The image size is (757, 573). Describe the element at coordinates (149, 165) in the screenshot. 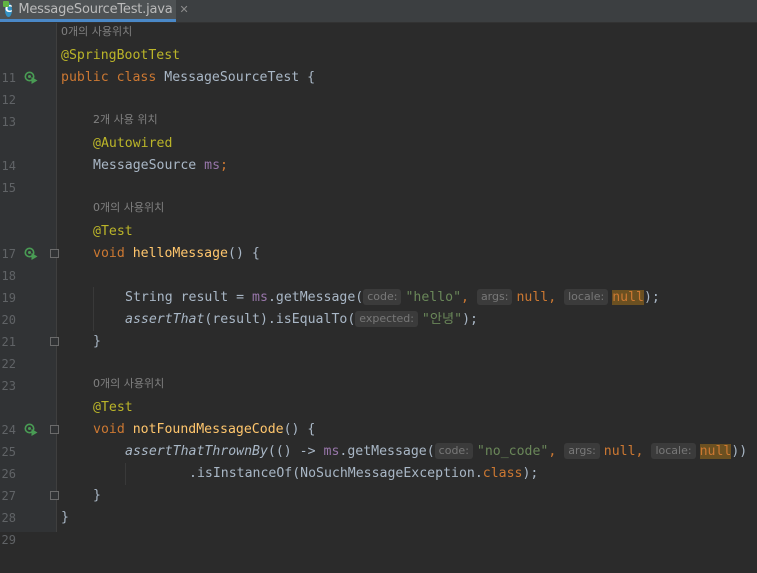

I see `type-name: MessageSource` at that location.